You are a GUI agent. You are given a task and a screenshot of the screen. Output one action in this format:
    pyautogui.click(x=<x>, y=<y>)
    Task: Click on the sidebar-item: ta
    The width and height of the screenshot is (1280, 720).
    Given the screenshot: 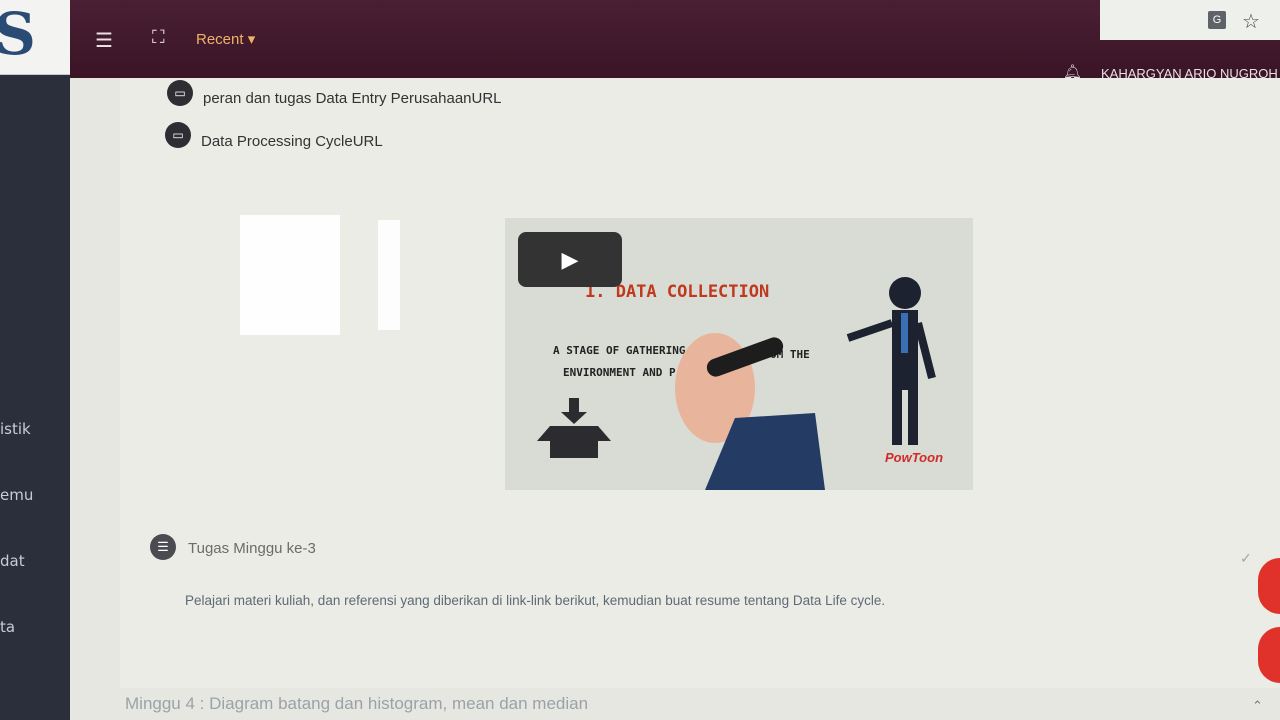 What is the action you would take?
    pyautogui.click(x=7, y=627)
    